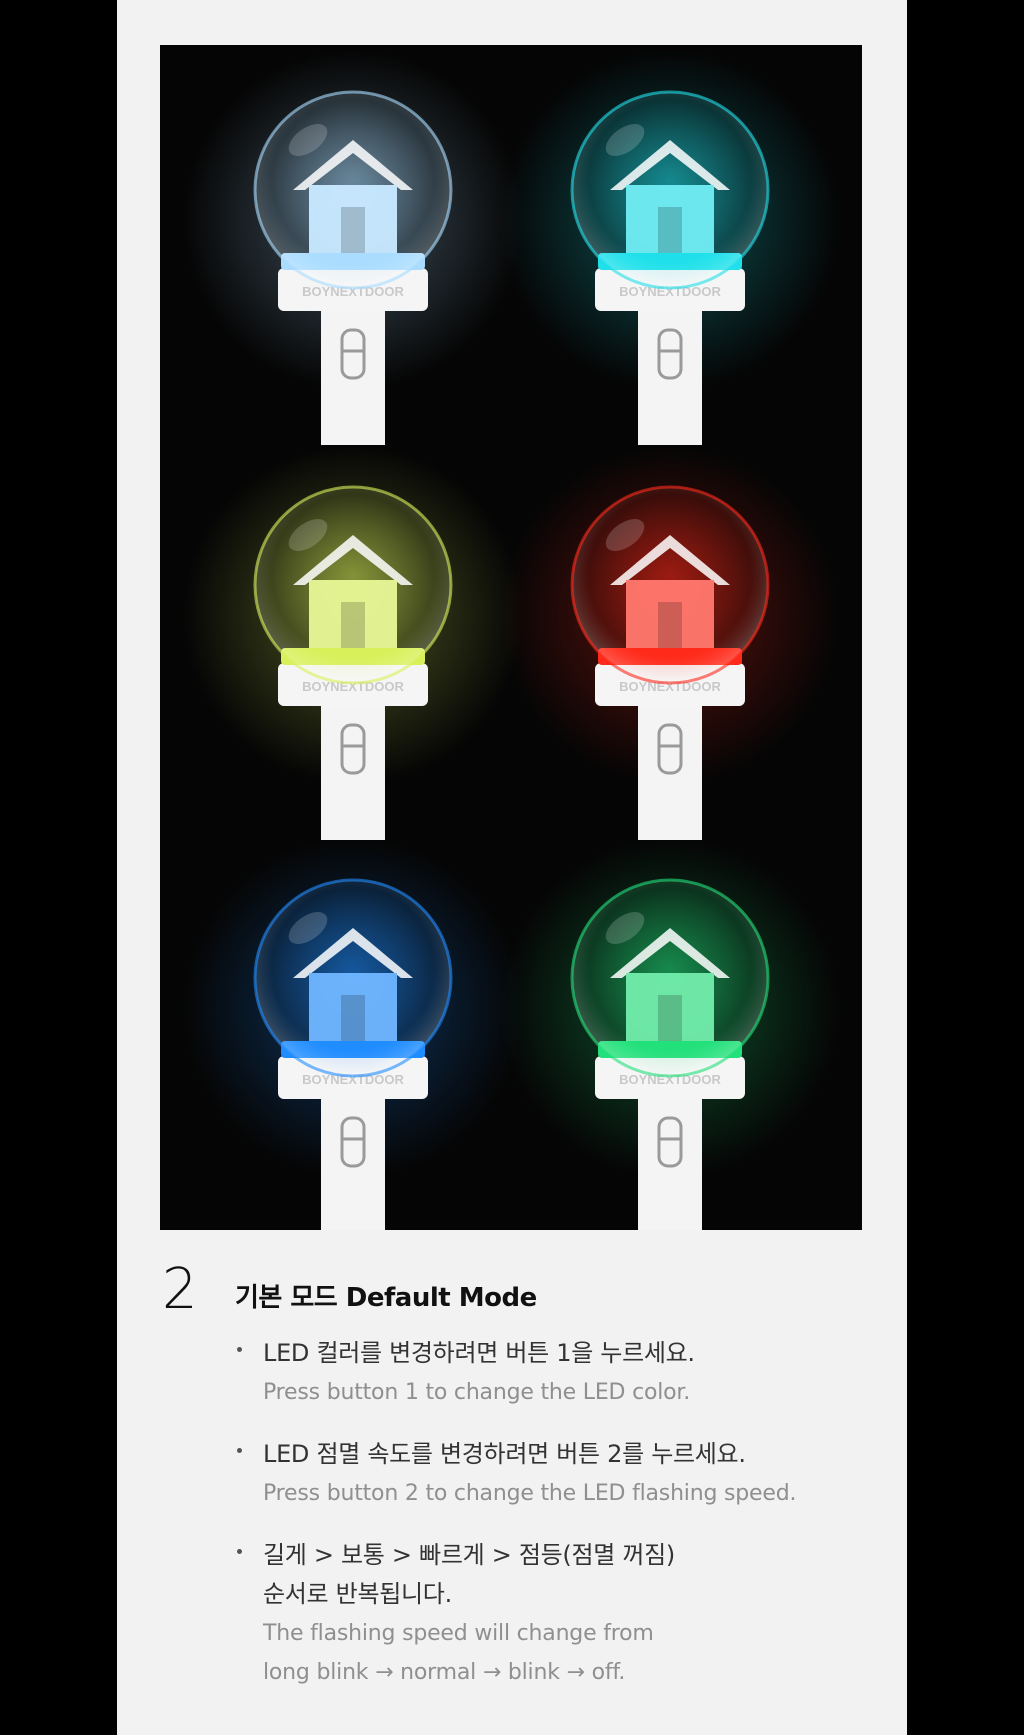 The height and width of the screenshot is (1735, 1024). What do you see at coordinates (458, 1633) in the screenshot?
I see `instruction-english: The flashing speed will change from` at bounding box center [458, 1633].